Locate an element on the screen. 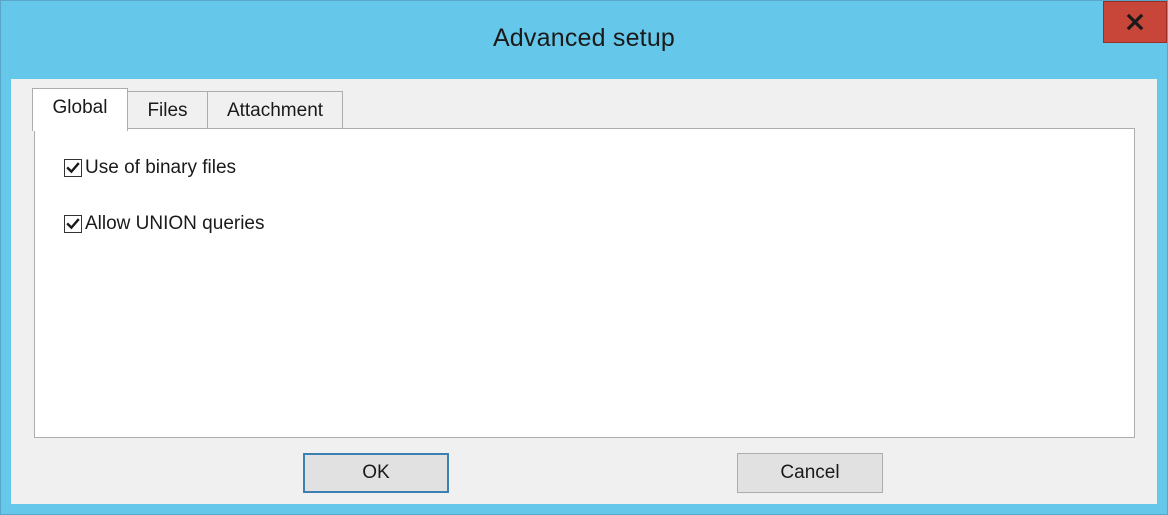 This screenshot has height=515, width=1168. tab-global: Global is located at coordinates (80, 109).